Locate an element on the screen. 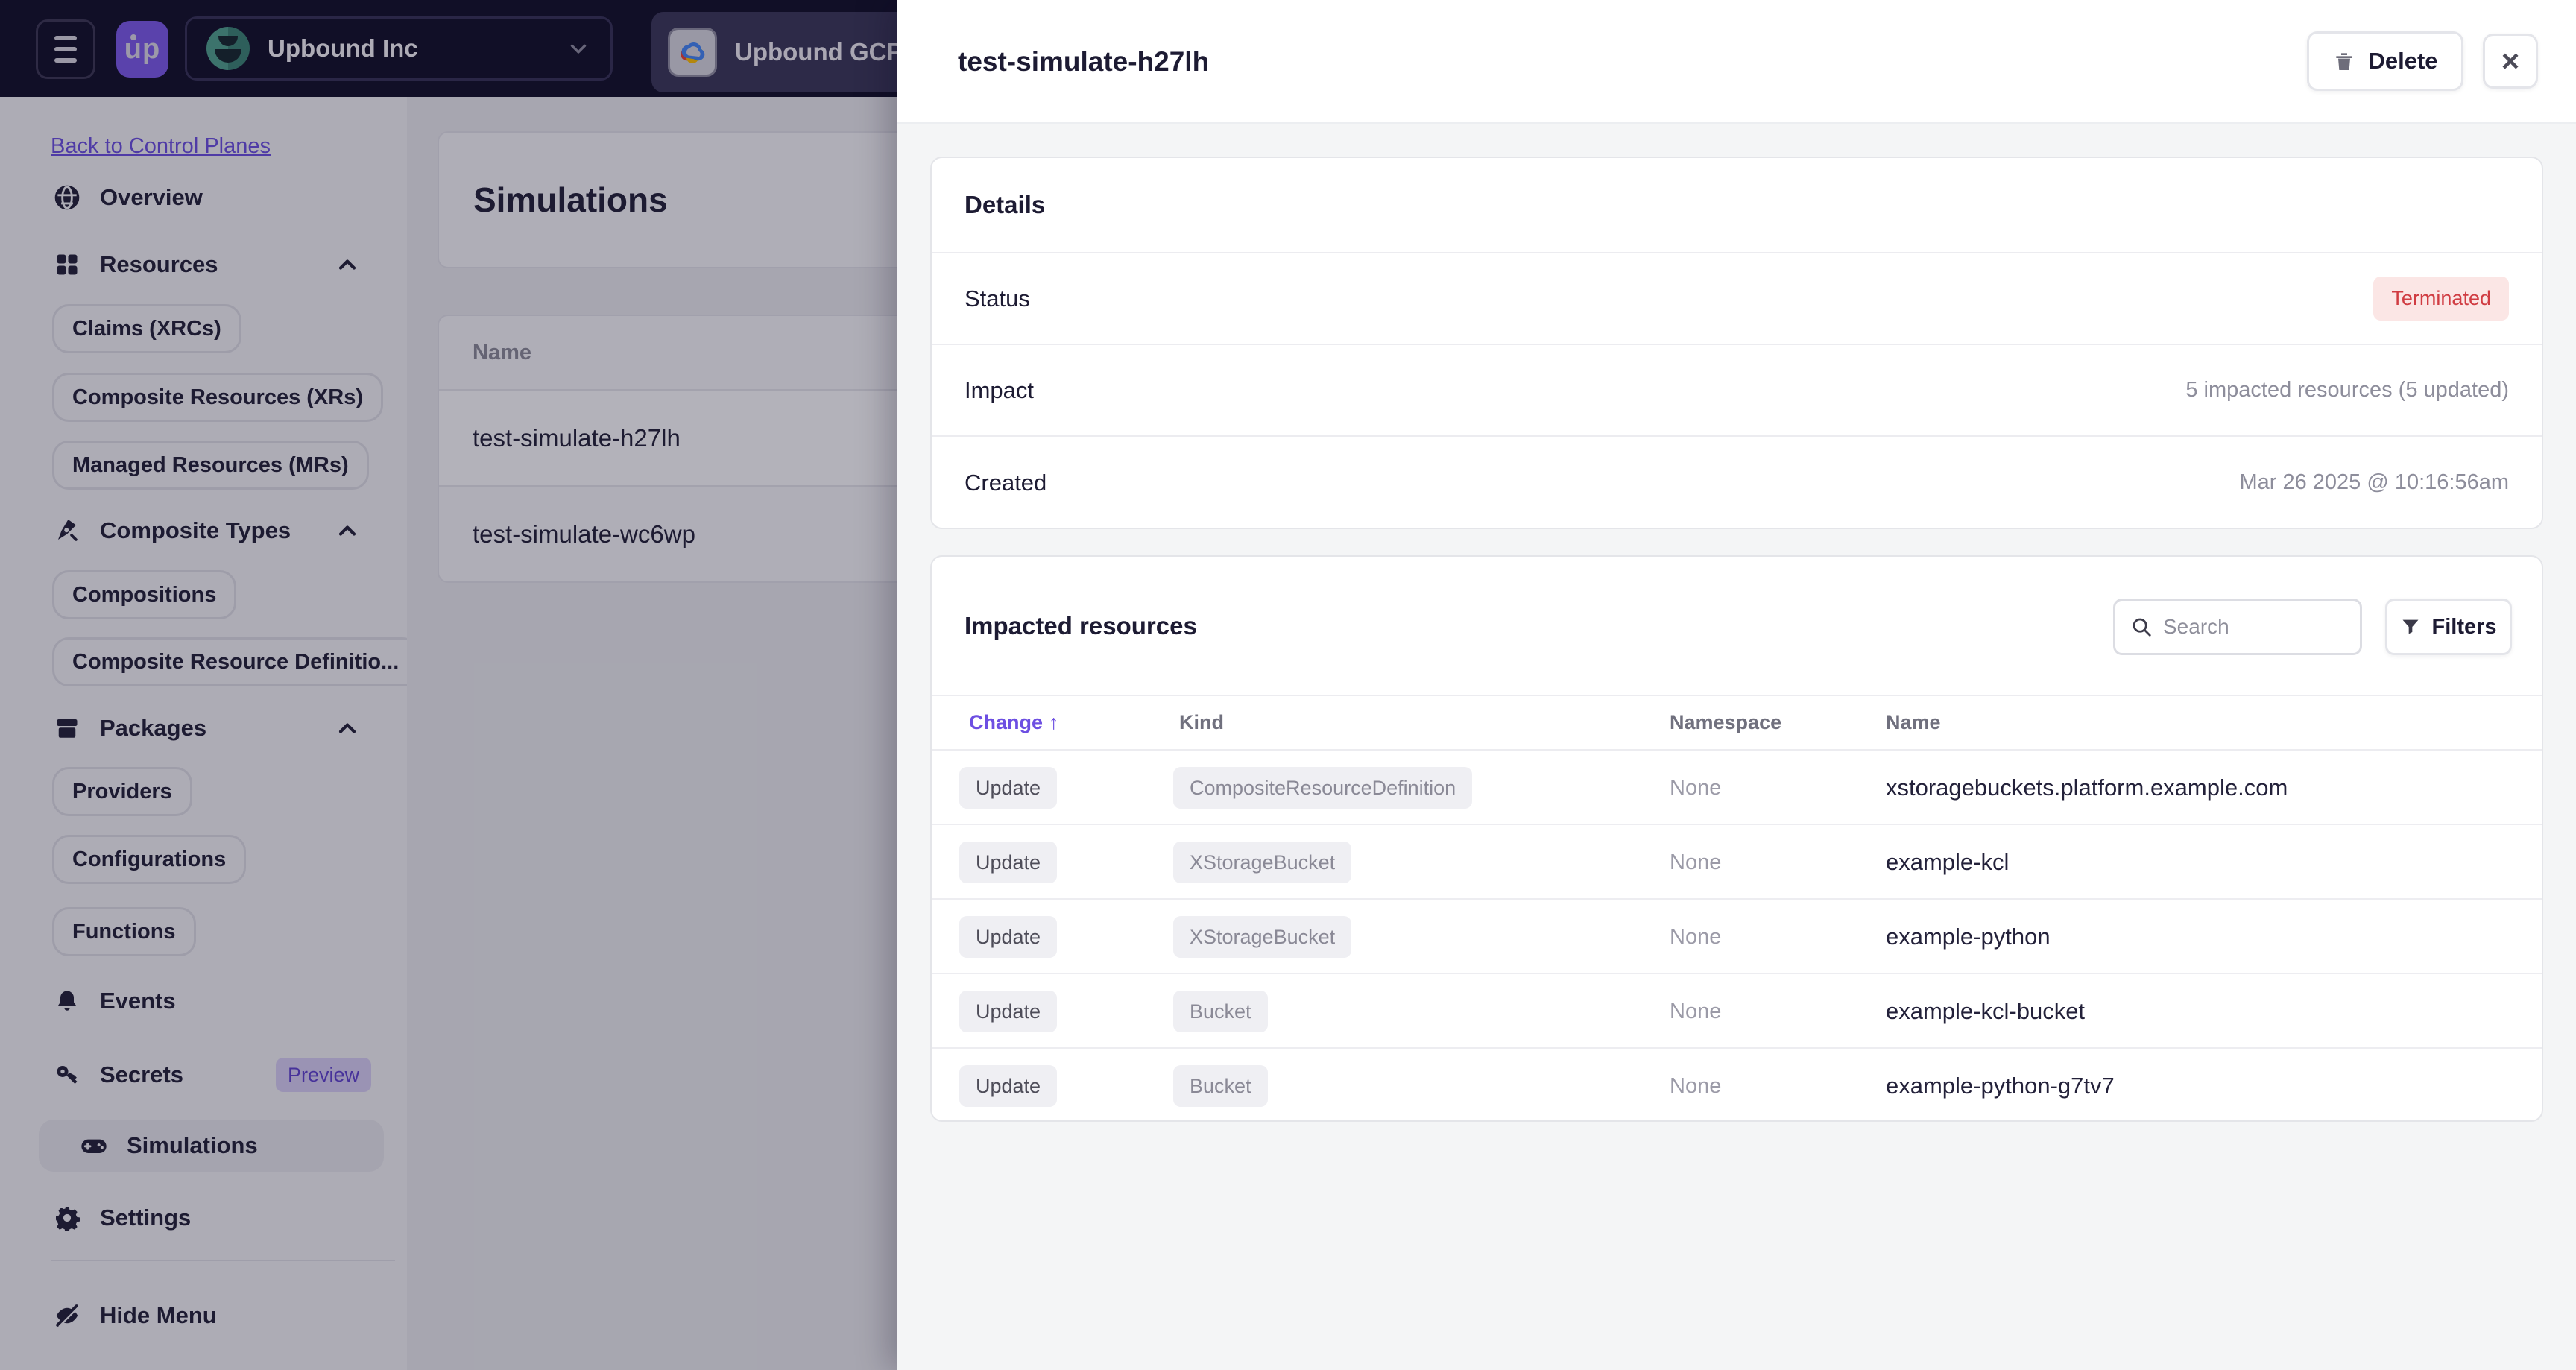 This screenshot has width=2576, height=1370. column-header-change: Change is located at coordinates (1006, 722).